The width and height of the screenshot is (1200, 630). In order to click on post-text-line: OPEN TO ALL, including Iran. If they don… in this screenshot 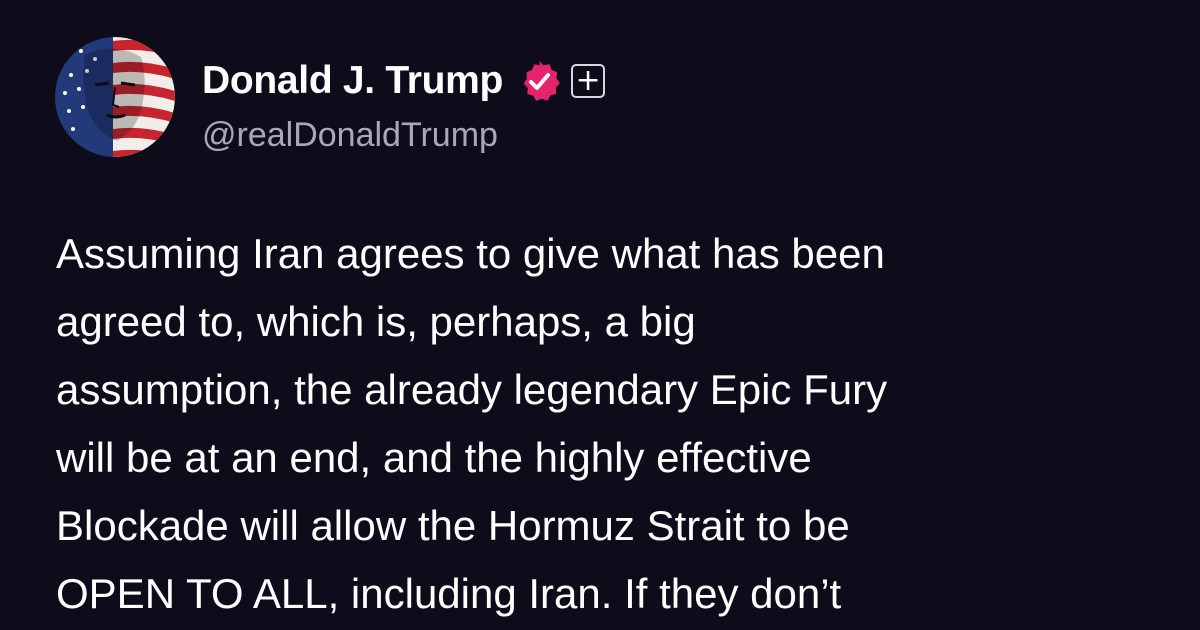, I will do `click(449, 593)`.